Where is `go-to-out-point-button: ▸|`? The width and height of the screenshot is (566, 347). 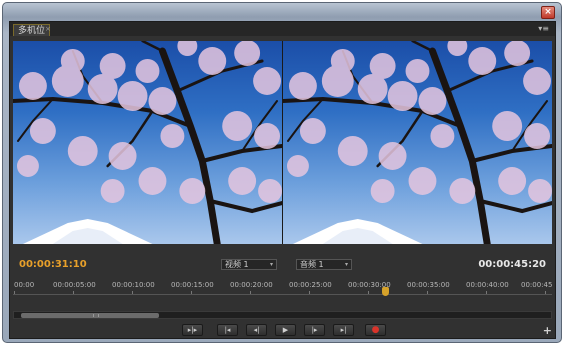
go-to-out-point-button: ▸| is located at coordinates (343, 330).